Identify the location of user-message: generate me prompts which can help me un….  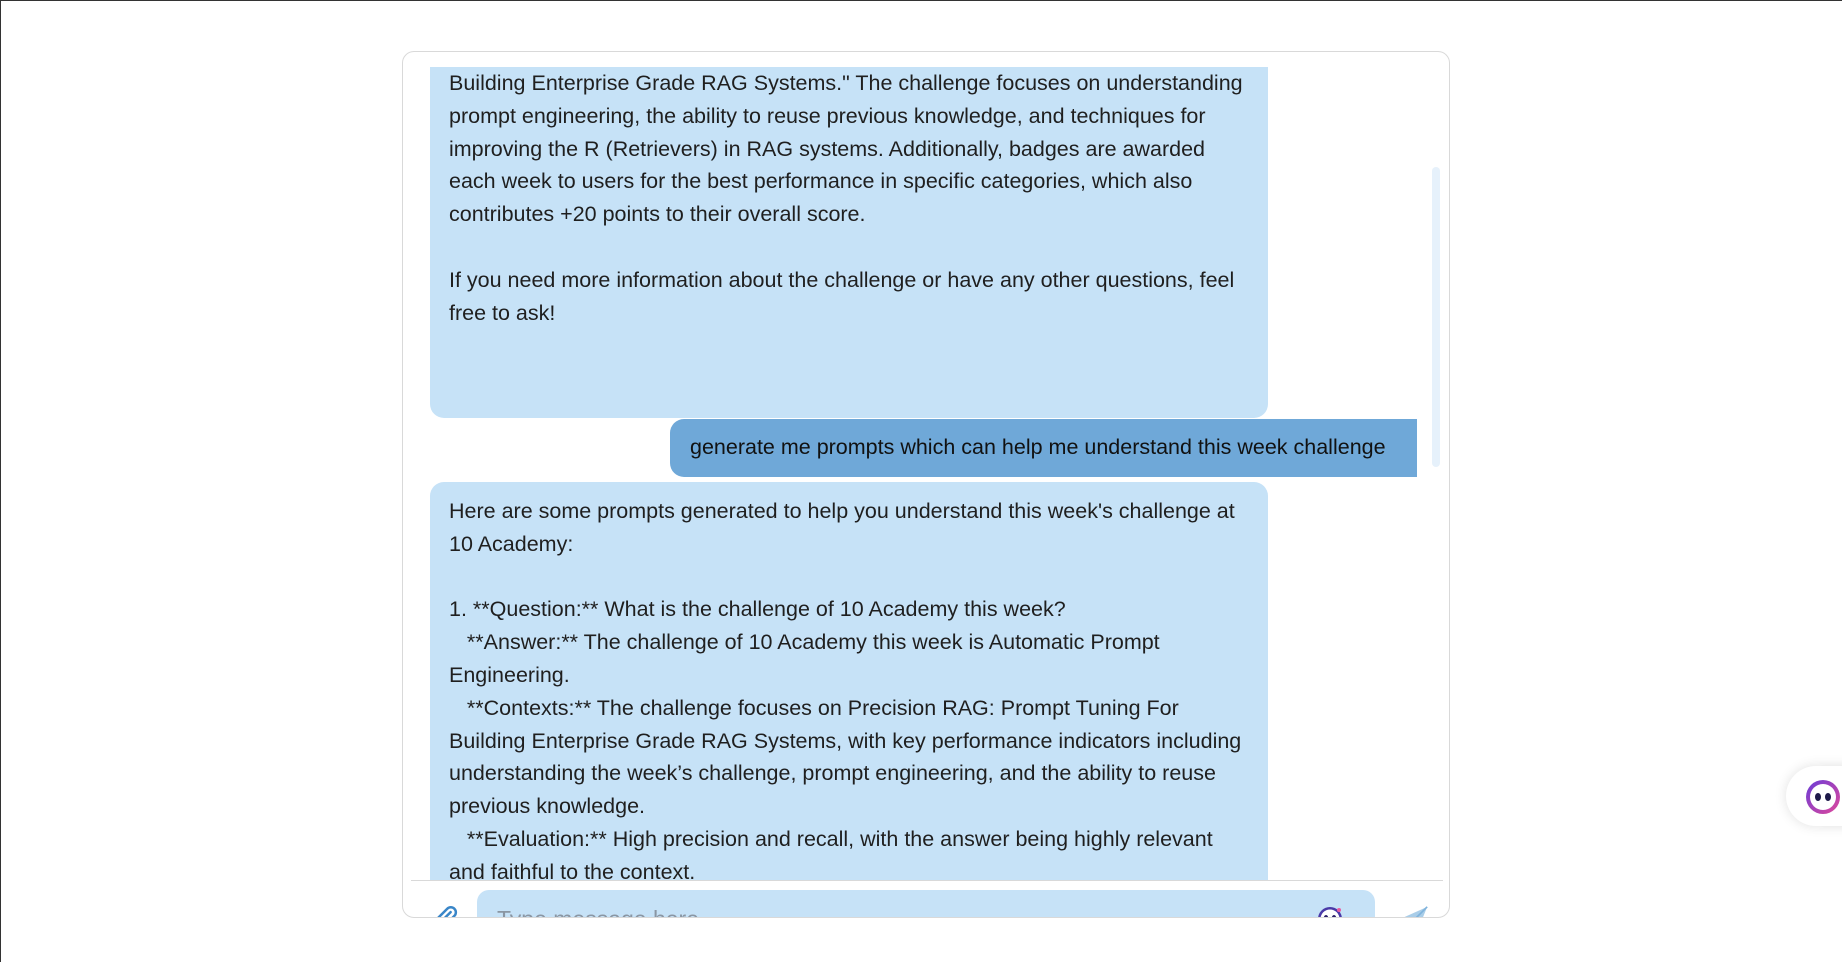
(1043, 448).